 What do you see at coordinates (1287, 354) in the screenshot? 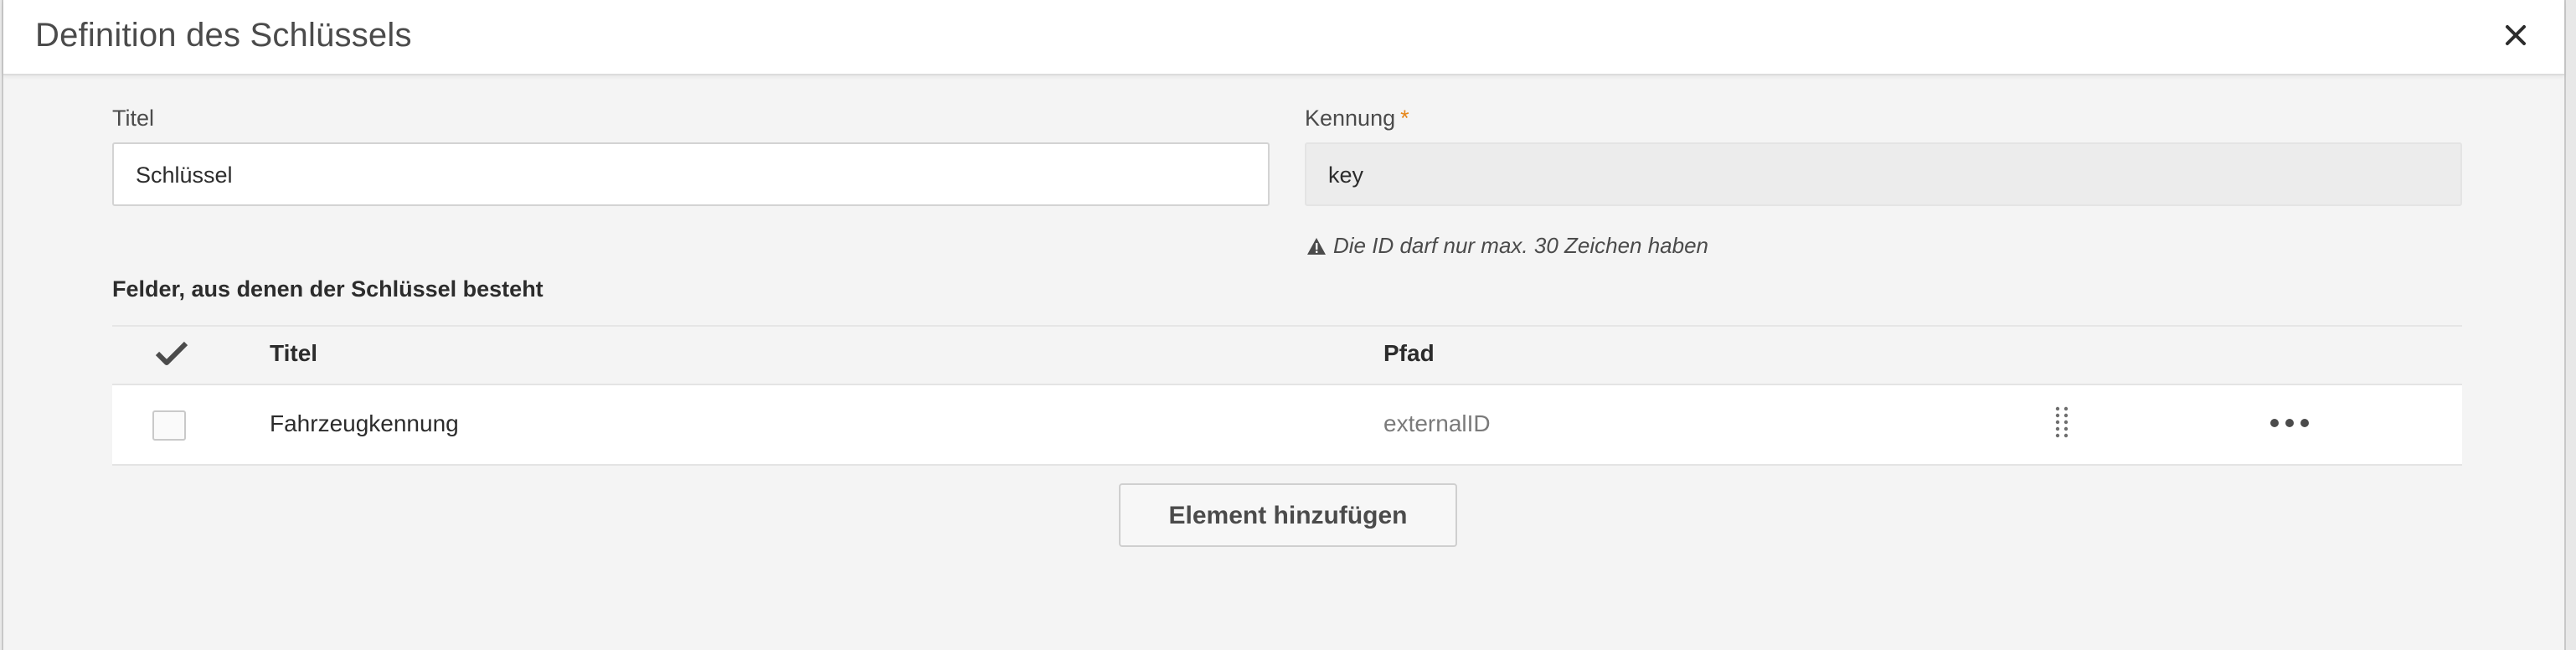
I see `table-header: Titel Pfad` at bounding box center [1287, 354].